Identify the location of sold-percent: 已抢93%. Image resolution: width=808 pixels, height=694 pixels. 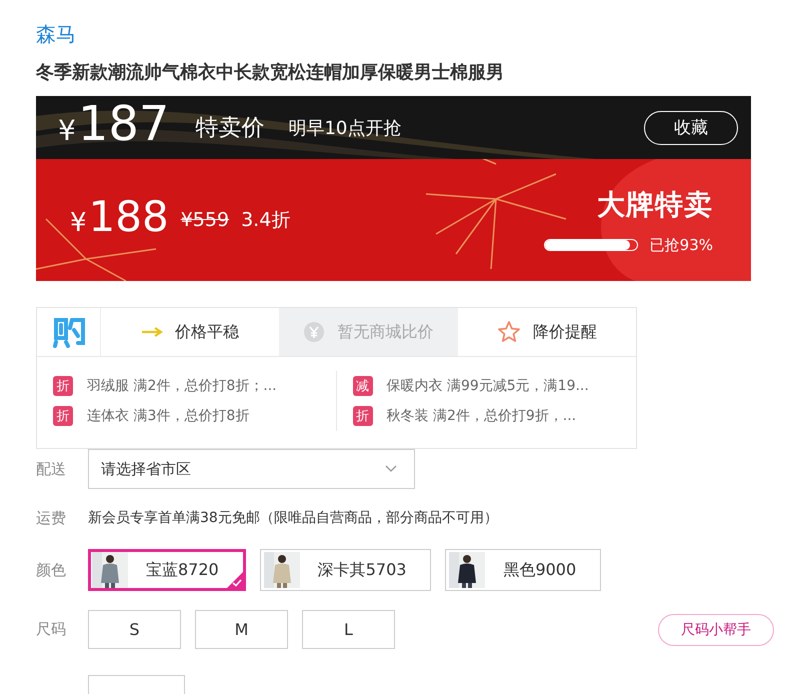
(681, 245).